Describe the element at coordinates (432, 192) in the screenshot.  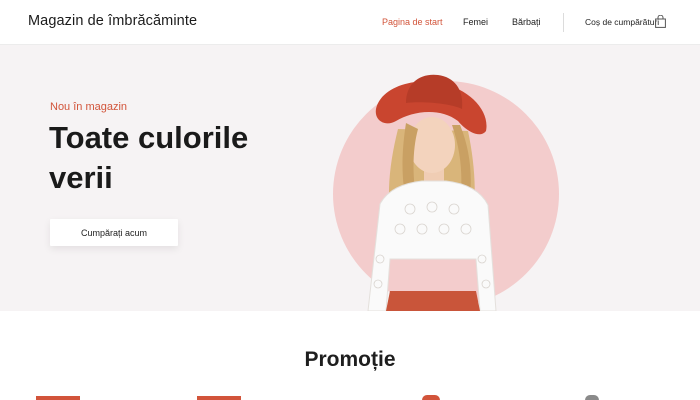
I see `fashion-model-image` at that location.